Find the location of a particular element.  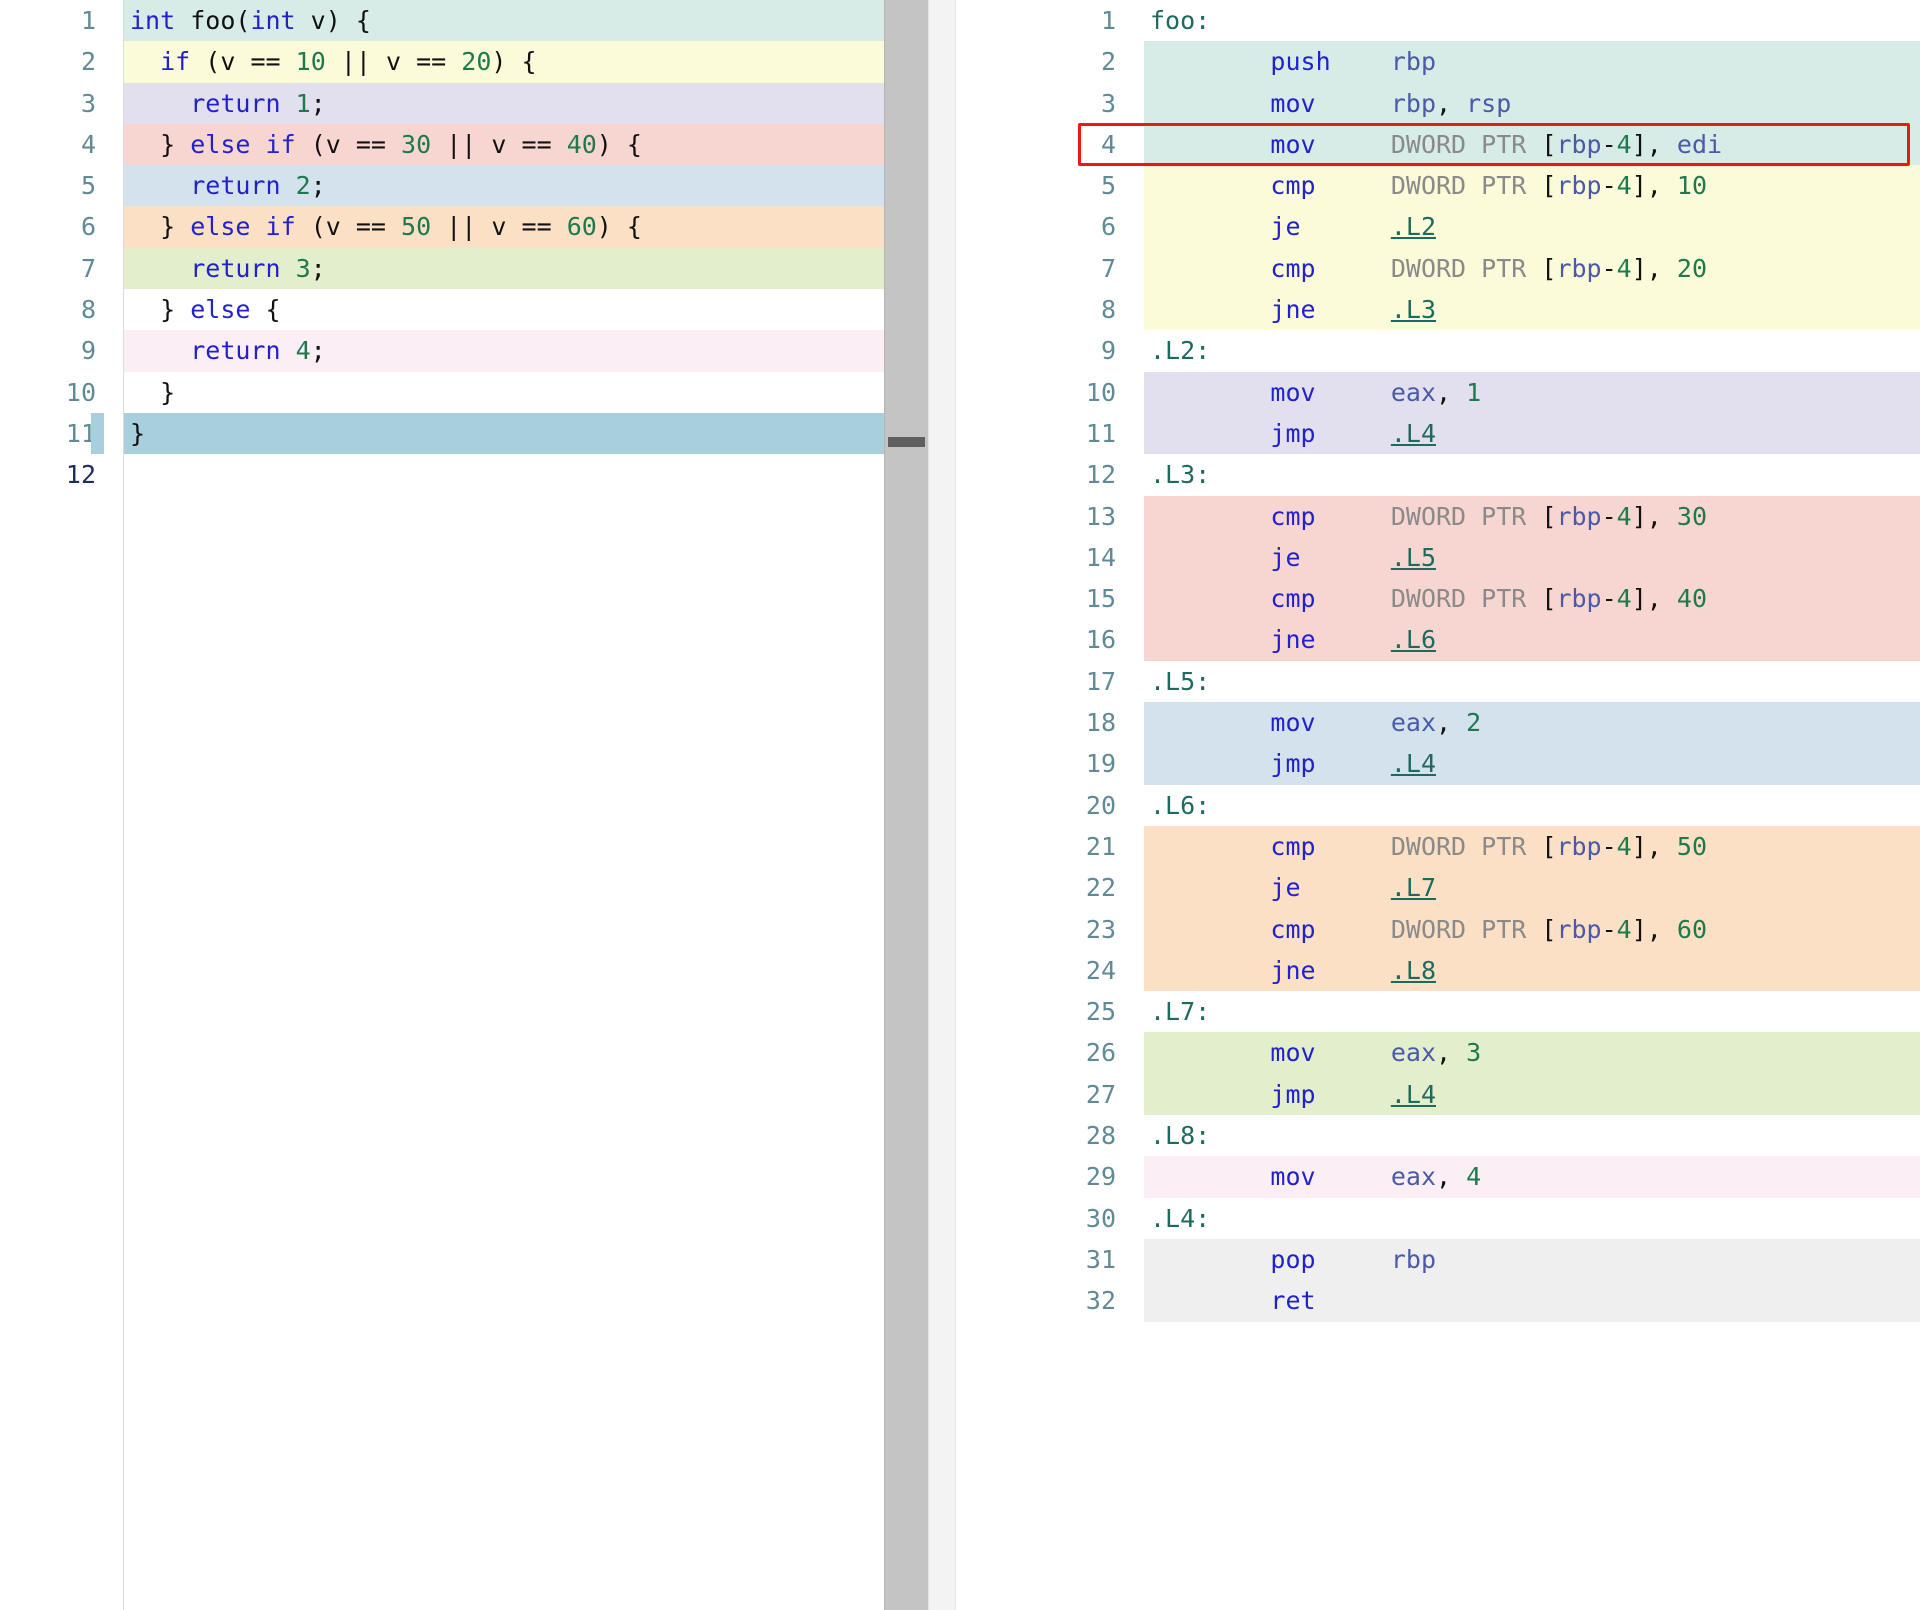

source-line: 7 return 3; is located at coordinates (442, 268).